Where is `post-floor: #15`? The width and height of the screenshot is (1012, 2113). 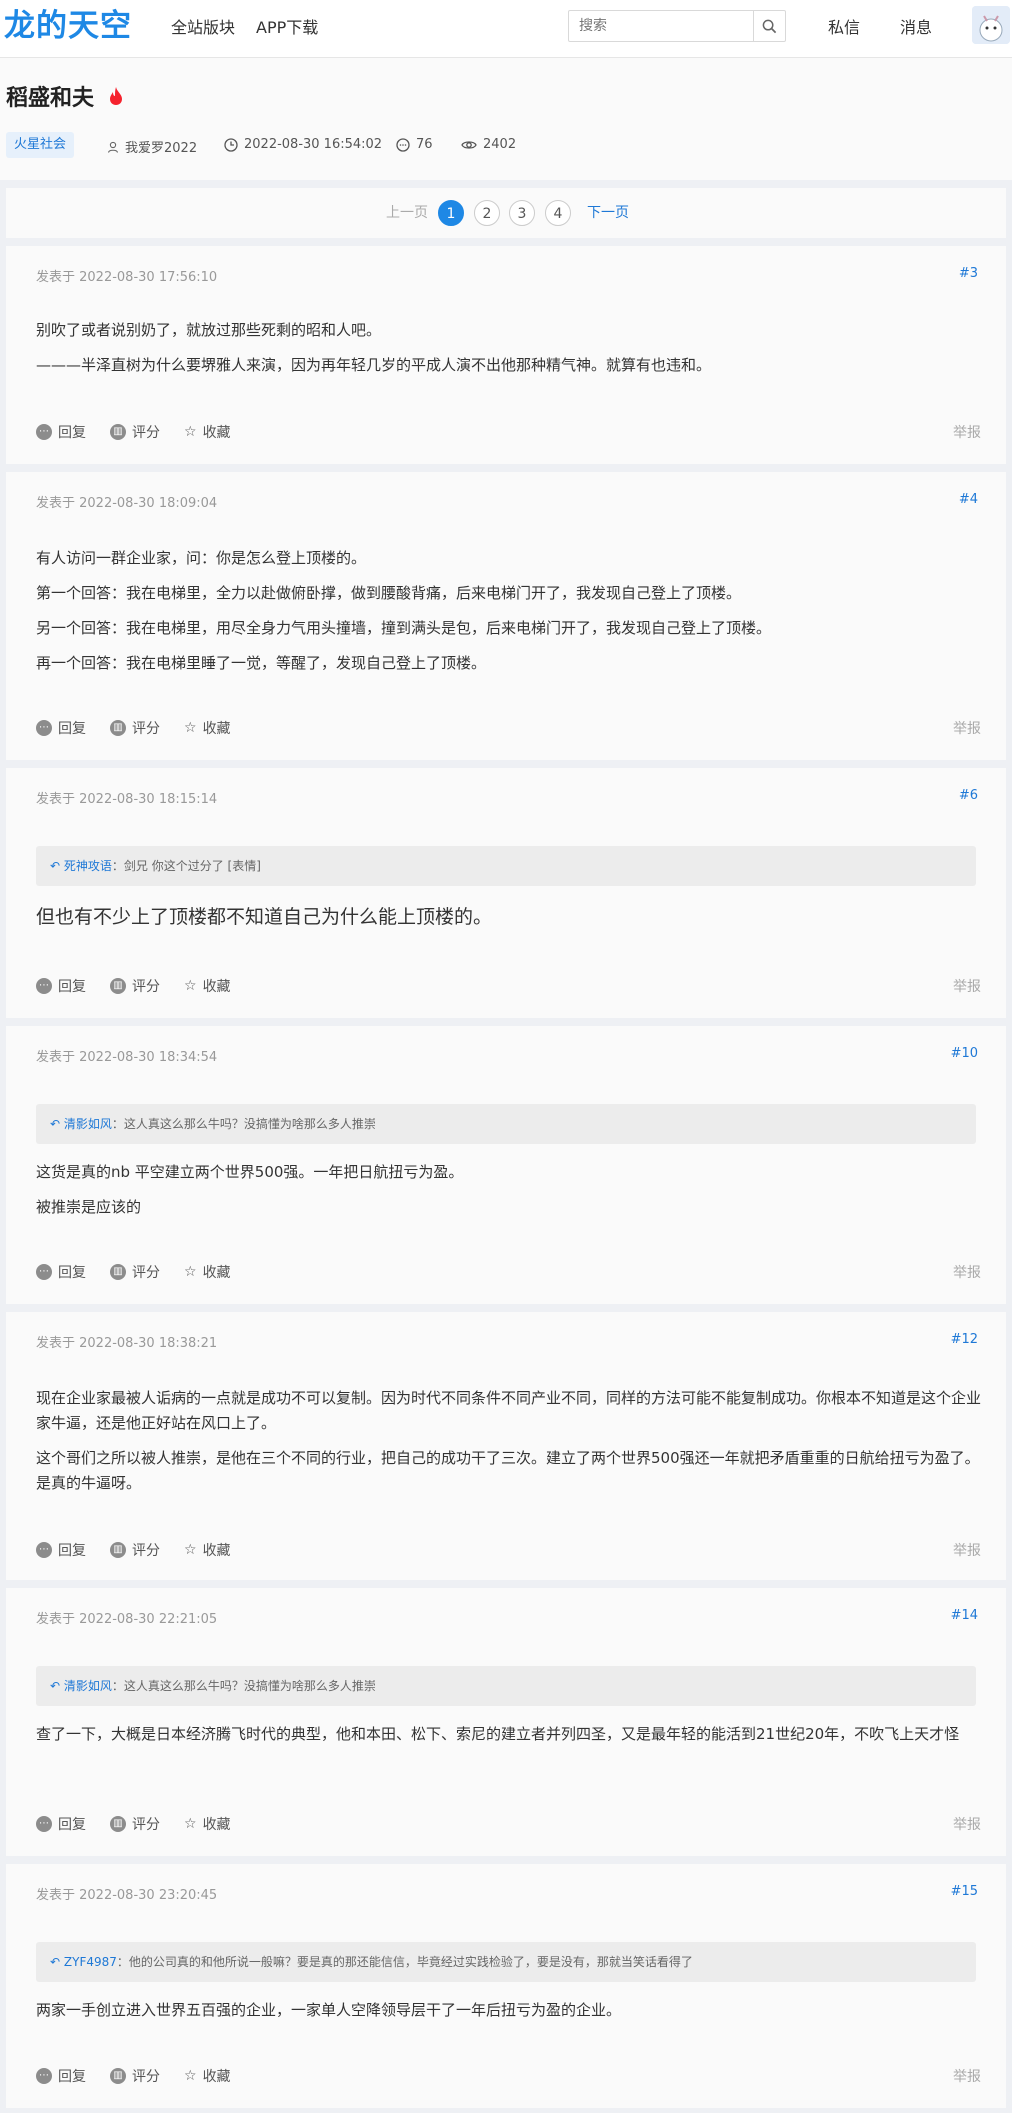 post-floor: #15 is located at coordinates (964, 1891).